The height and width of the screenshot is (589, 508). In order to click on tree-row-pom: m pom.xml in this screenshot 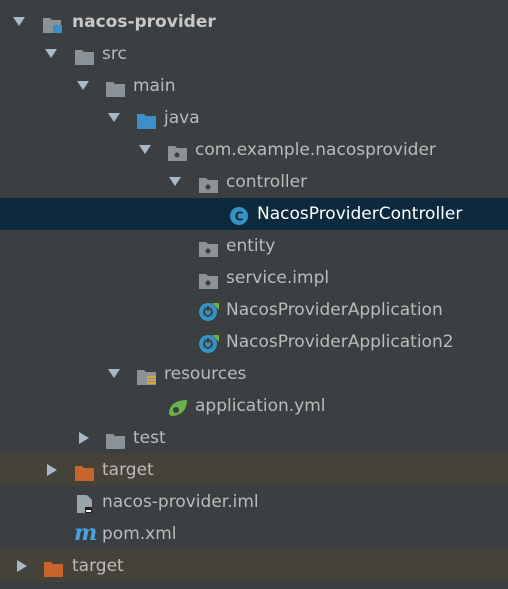, I will do `click(254, 534)`.